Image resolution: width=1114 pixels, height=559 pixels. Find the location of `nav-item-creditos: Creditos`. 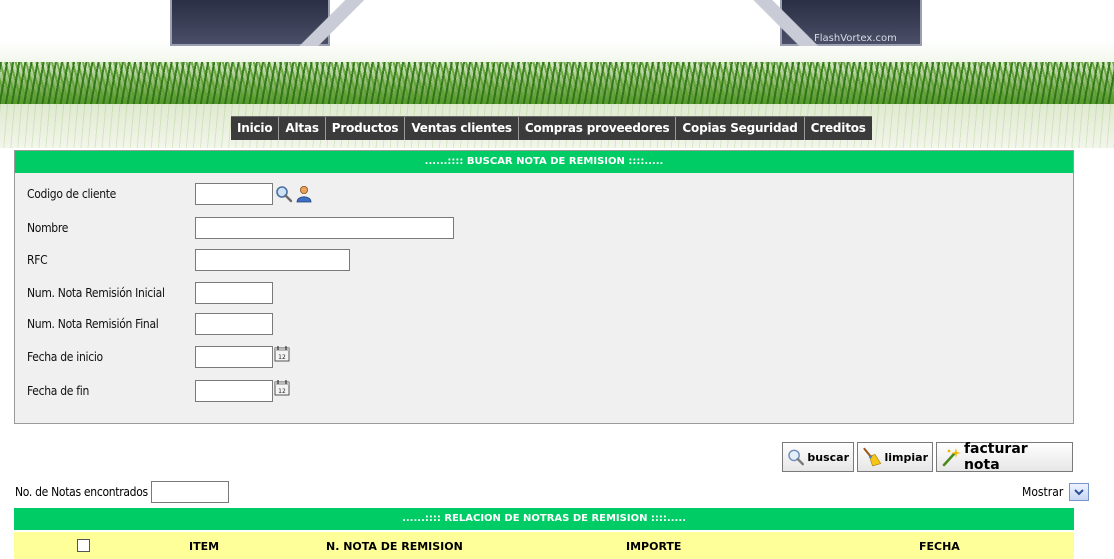

nav-item-creditos: Creditos is located at coordinates (838, 128).